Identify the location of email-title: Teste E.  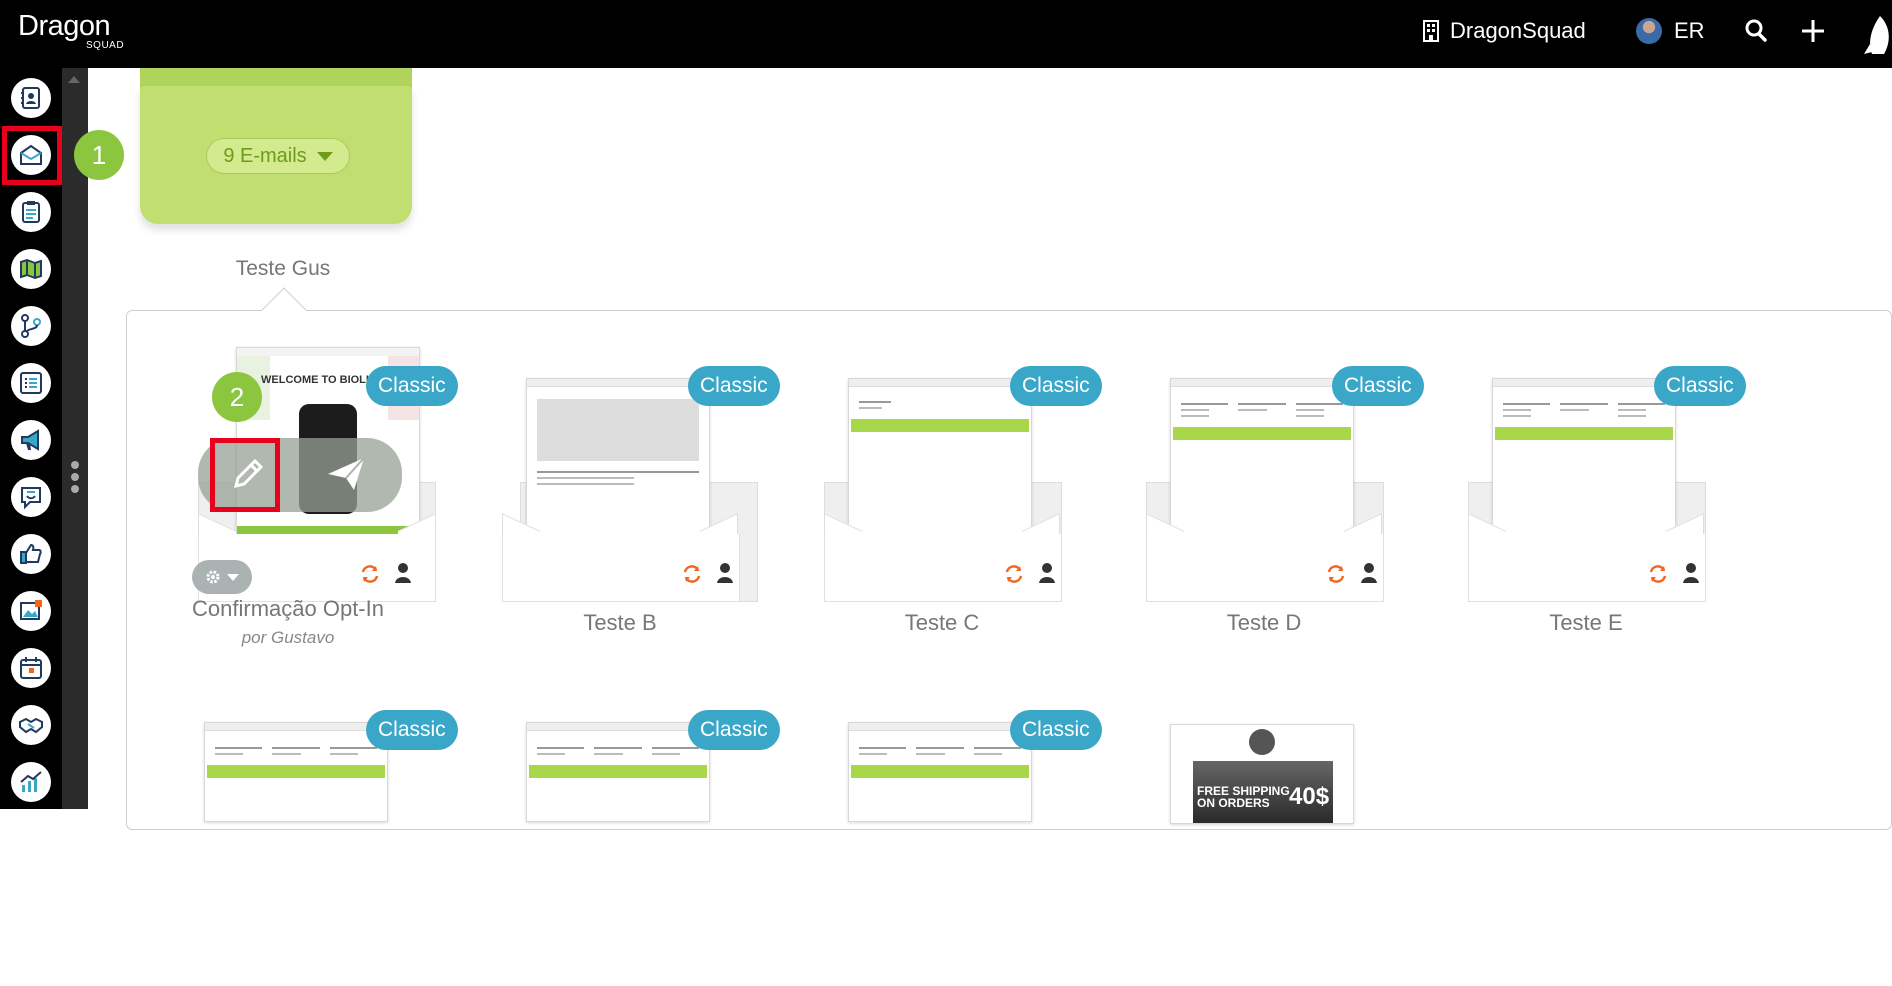
(1586, 623).